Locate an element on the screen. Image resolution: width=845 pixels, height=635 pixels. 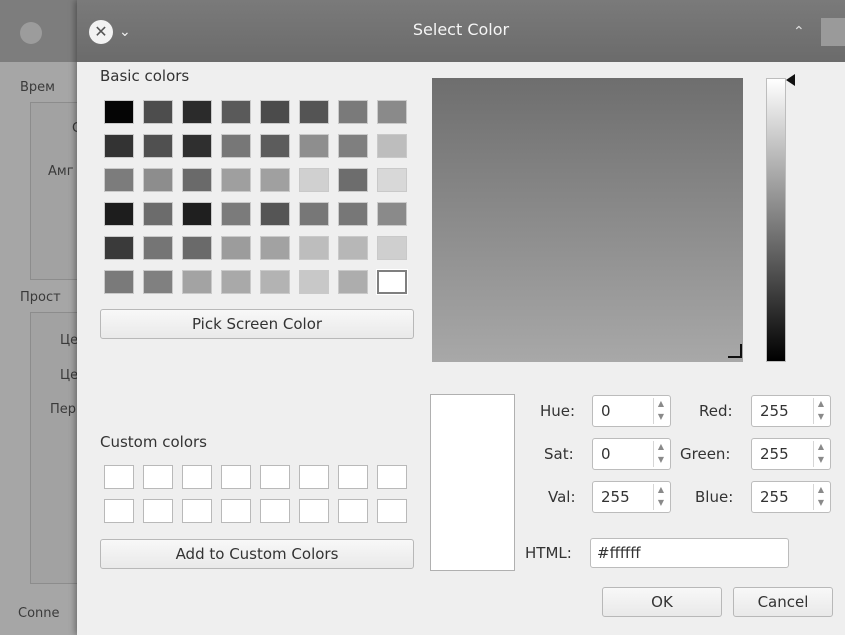
sat-value: 0 is located at coordinates (606, 454).